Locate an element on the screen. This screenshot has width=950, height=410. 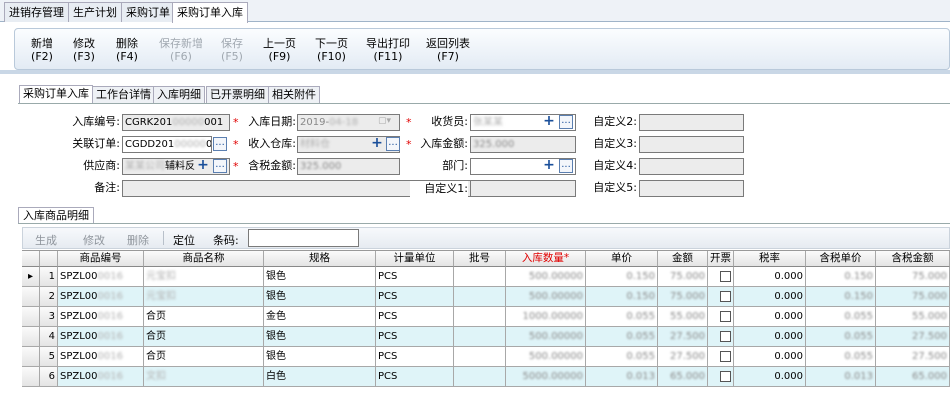
prev-page-button: 上一页 (F9) is located at coordinates (279, 50).